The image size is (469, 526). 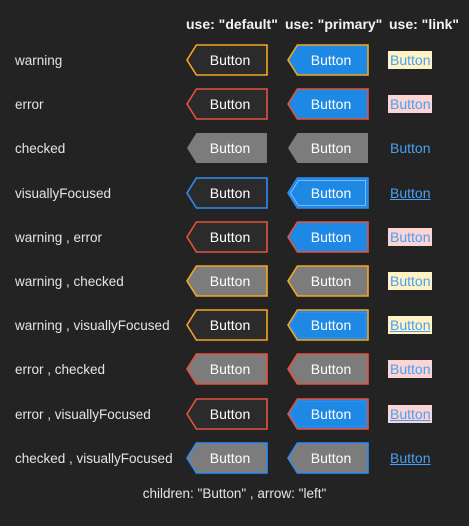 What do you see at coordinates (227, 236) in the screenshot?
I see `default-button-warning-error: Button` at bounding box center [227, 236].